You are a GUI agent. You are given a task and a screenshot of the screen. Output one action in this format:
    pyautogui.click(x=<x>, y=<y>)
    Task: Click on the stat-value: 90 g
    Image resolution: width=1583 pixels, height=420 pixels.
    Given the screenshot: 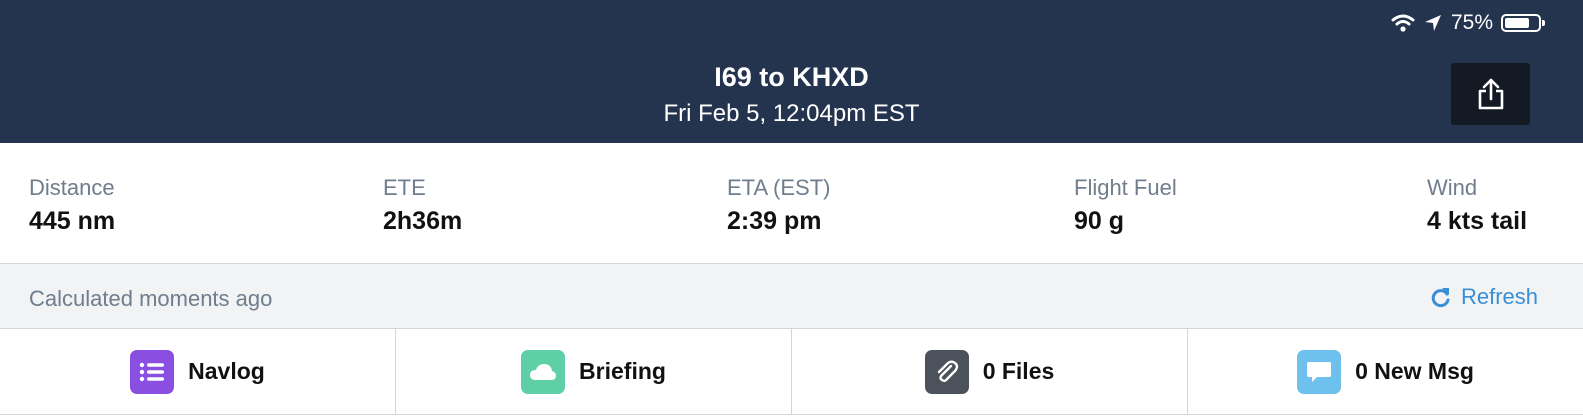 What is the action you would take?
    pyautogui.click(x=1099, y=221)
    